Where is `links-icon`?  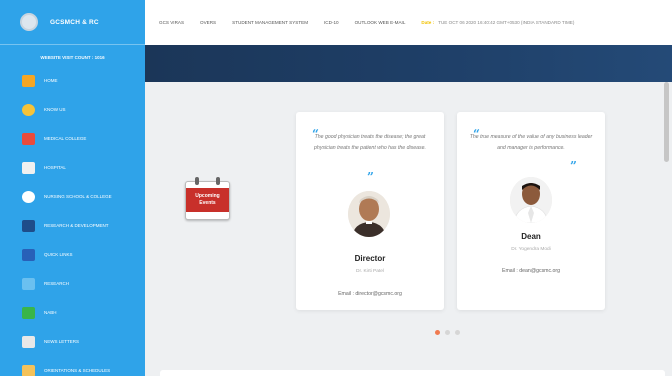 links-icon is located at coordinates (28, 254).